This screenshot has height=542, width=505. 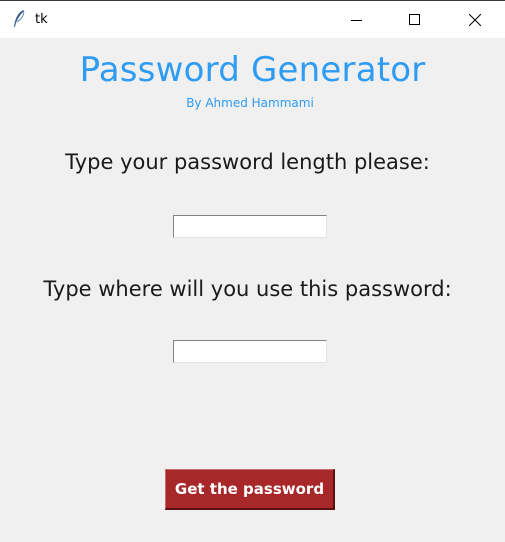 I want to click on window-title: tk, so click(x=41, y=19).